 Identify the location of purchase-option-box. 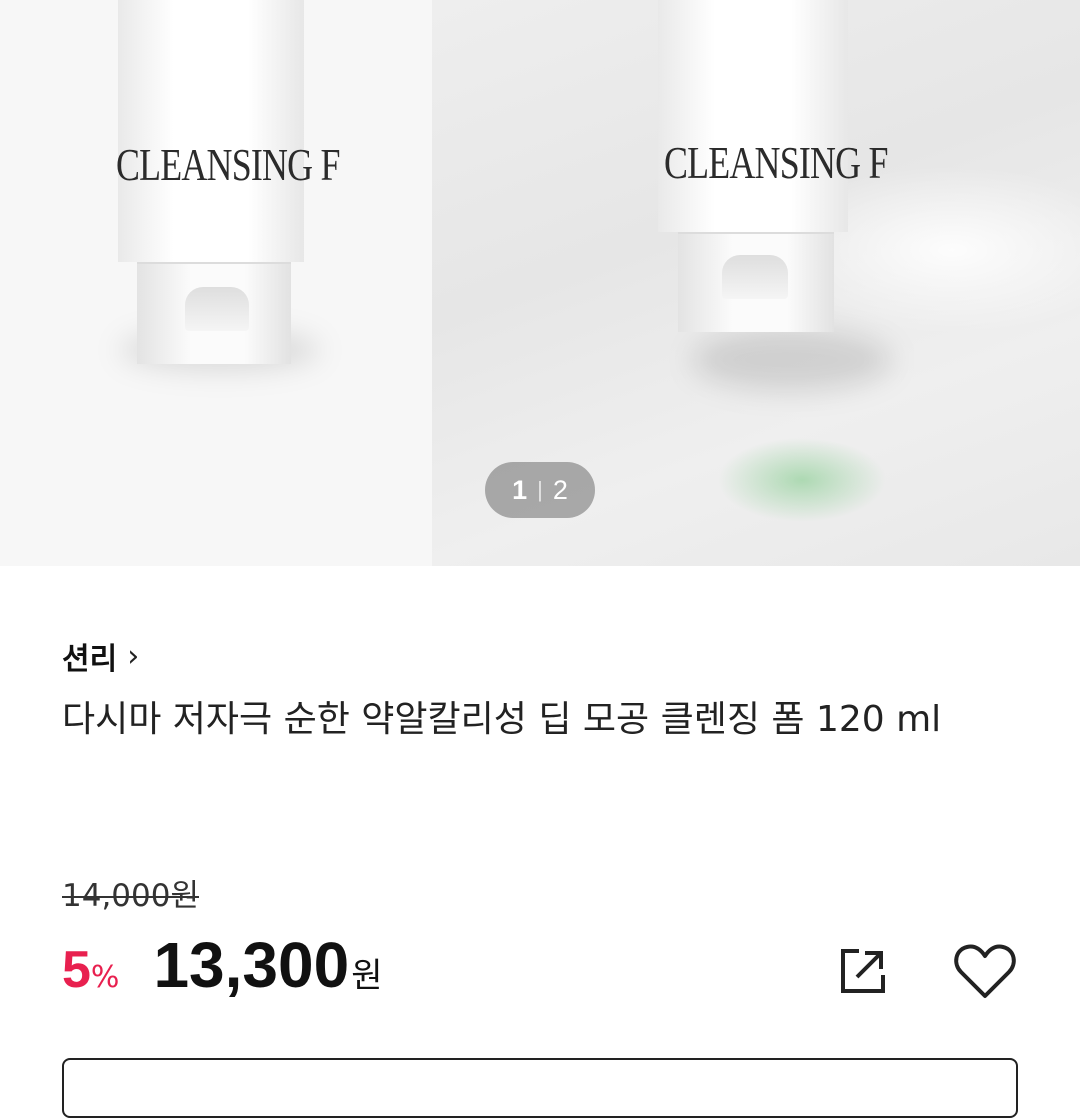
(540, 1088).